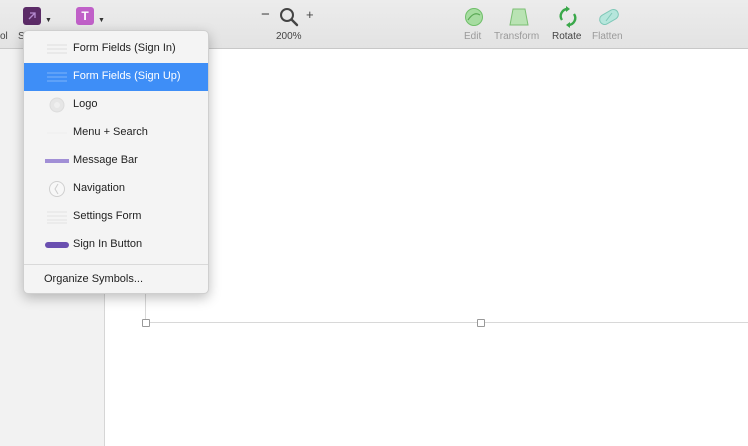  I want to click on menu-item-form-fields-sign-up: Form Fields (Sign Up), so click(116, 77).